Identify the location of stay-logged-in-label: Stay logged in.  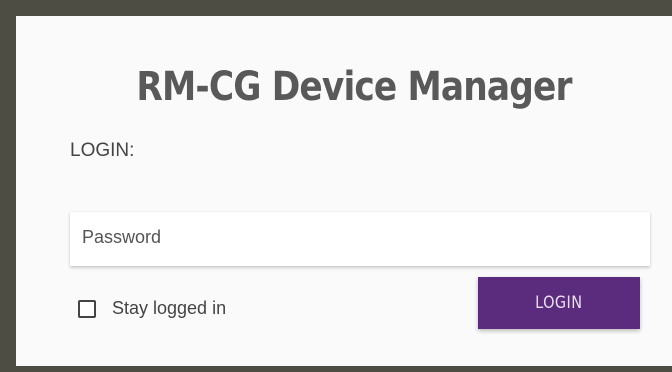
(169, 308).